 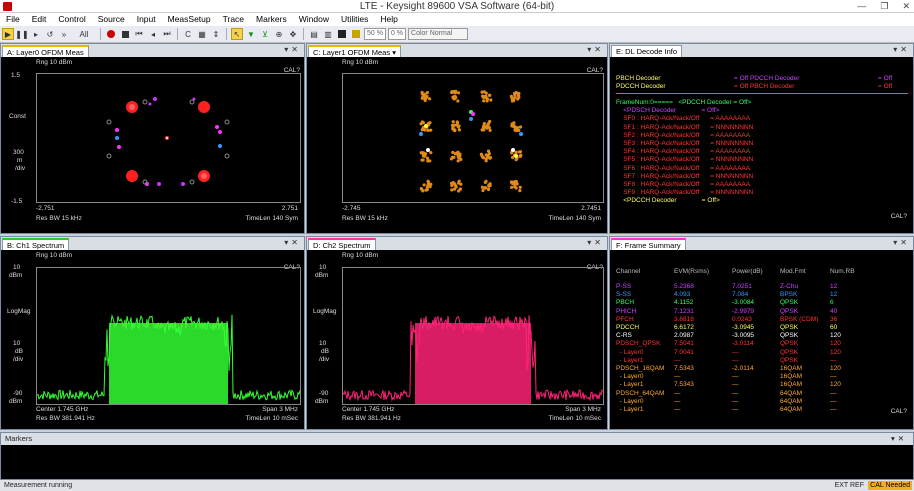 I want to click on persistence-field: 50 %, so click(x=375, y=34).